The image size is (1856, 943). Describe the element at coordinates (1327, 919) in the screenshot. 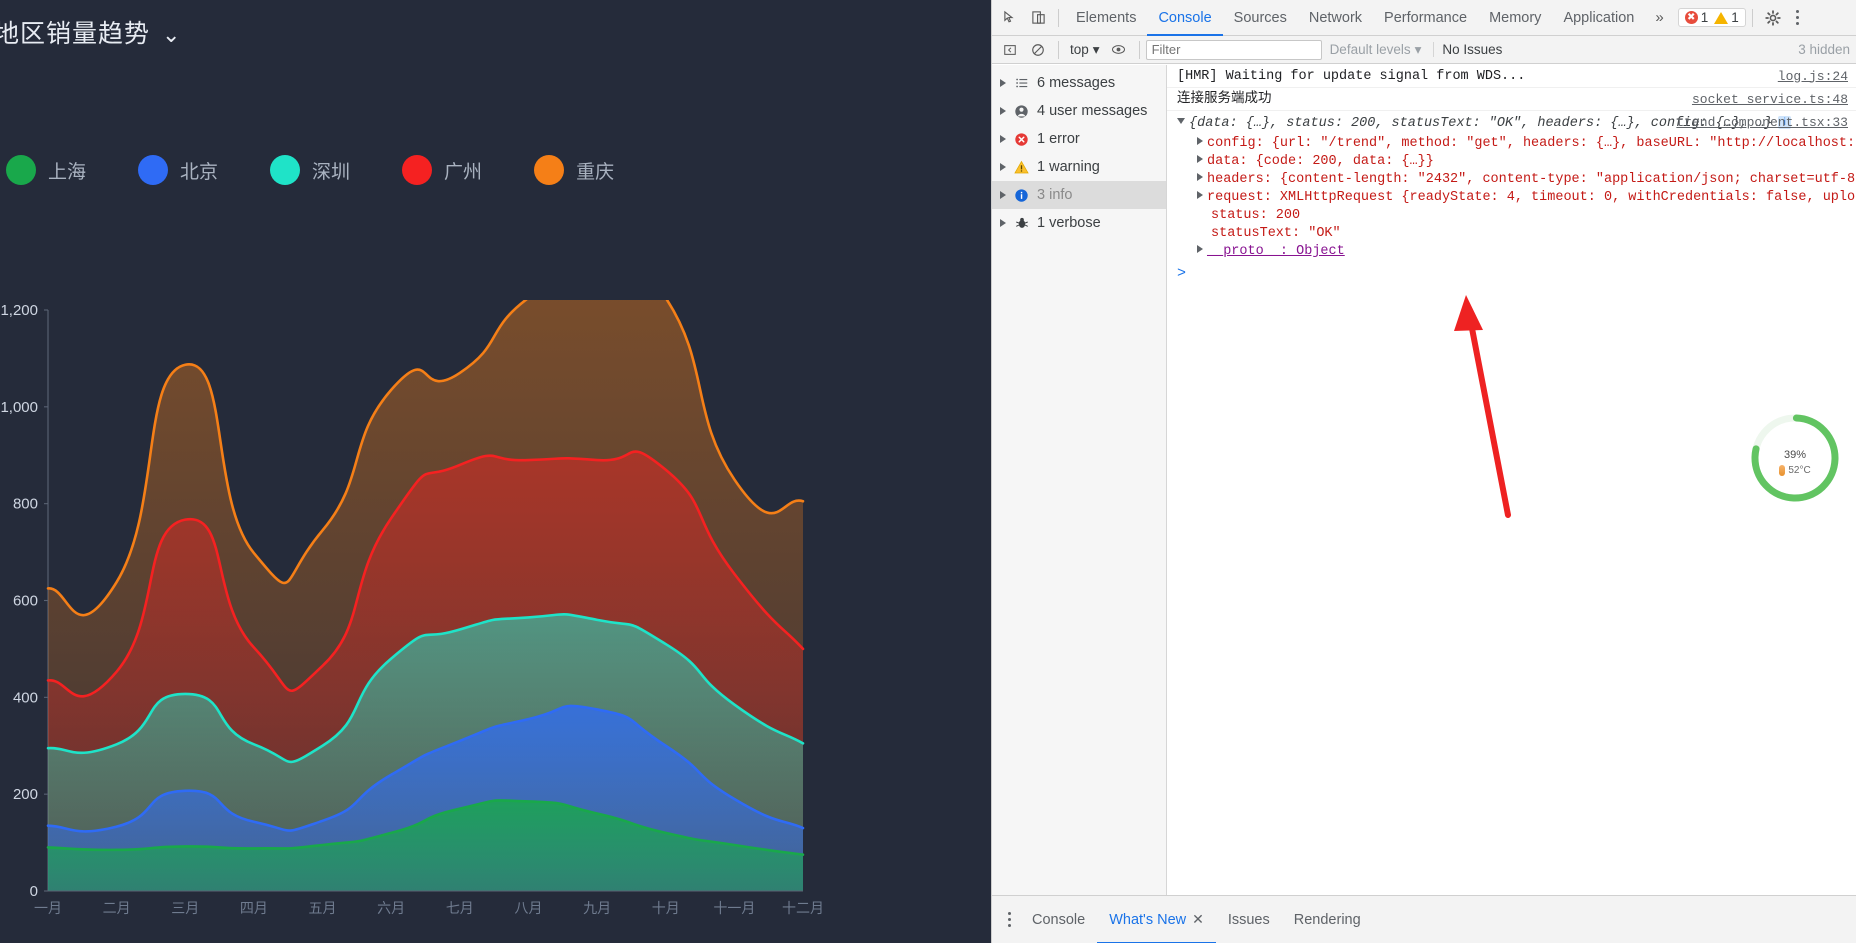

I see `drawer-tab-rendering: Rendering` at that location.